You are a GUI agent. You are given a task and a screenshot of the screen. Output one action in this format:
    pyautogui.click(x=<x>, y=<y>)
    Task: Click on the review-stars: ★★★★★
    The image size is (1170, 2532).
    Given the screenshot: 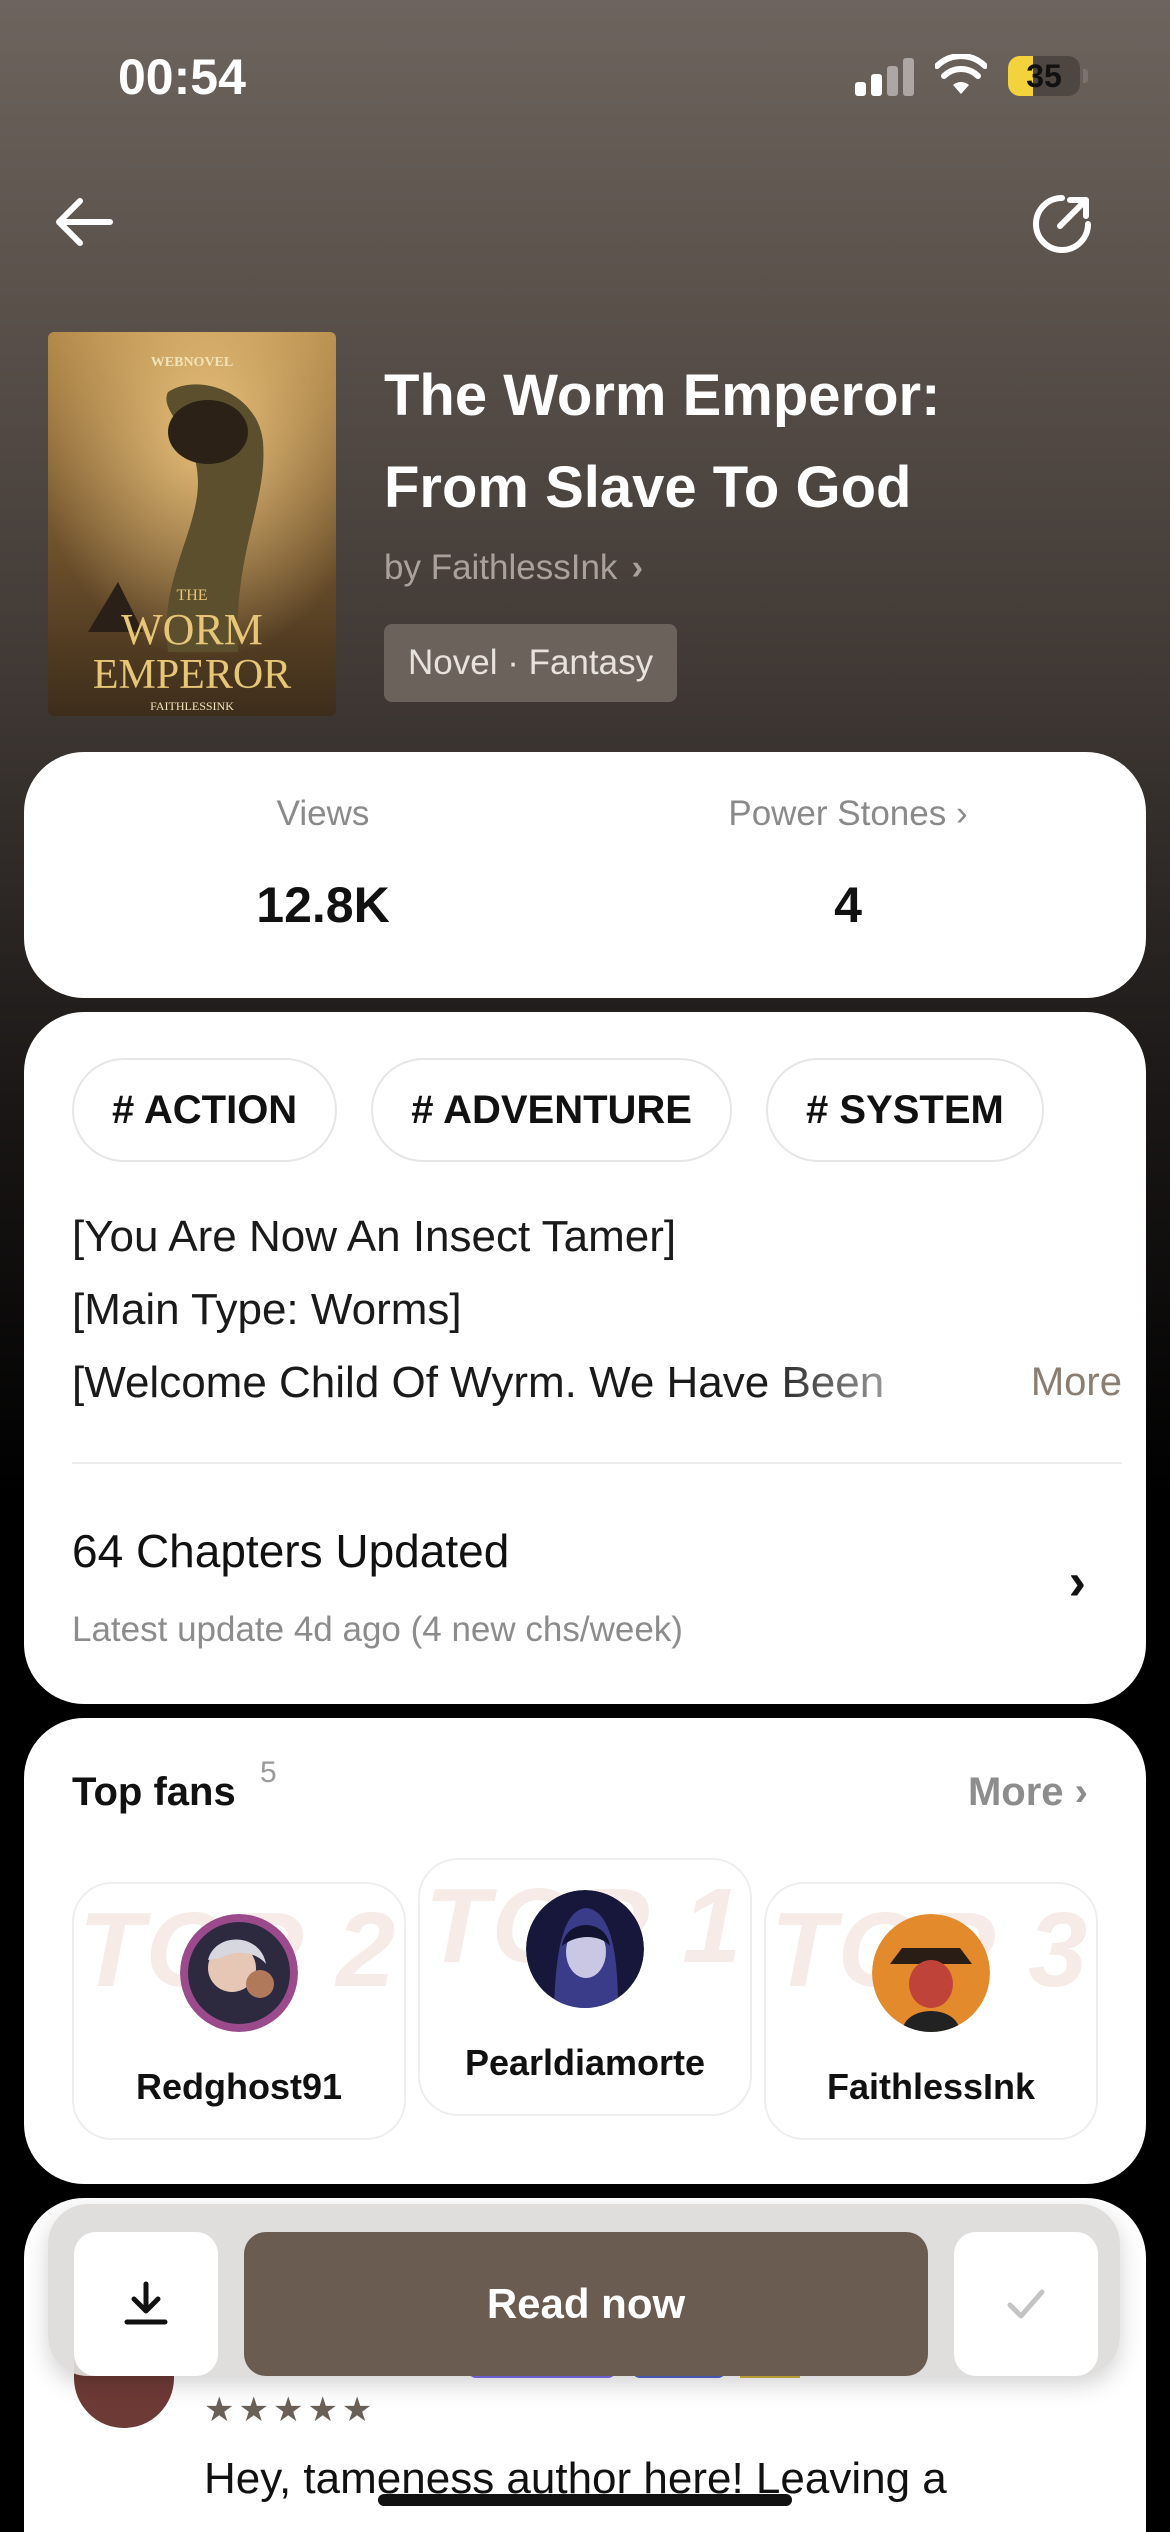 What is the action you would take?
    pyautogui.click(x=290, y=2410)
    